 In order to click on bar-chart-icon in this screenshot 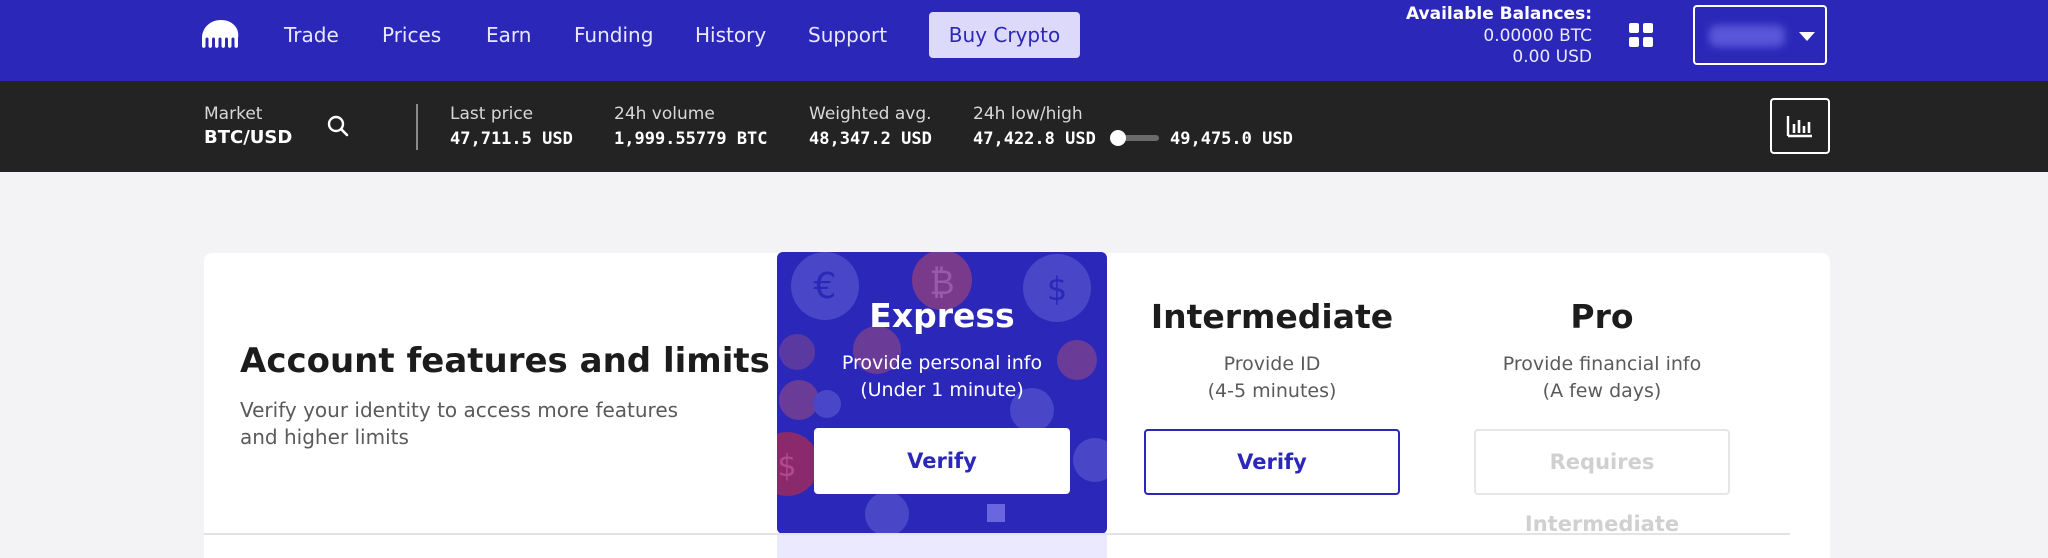, I will do `click(1799, 127)`.